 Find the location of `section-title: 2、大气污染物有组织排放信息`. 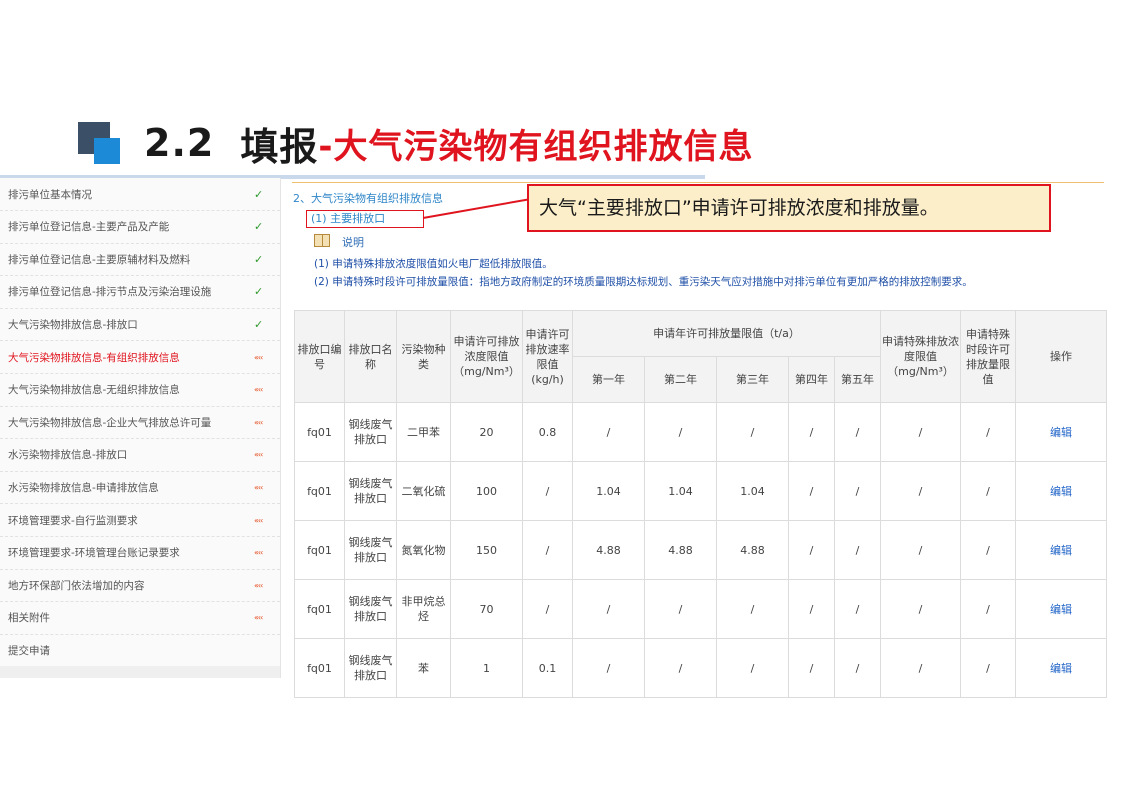

section-title: 2、大气污染物有组织排放信息 is located at coordinates (368, 198).